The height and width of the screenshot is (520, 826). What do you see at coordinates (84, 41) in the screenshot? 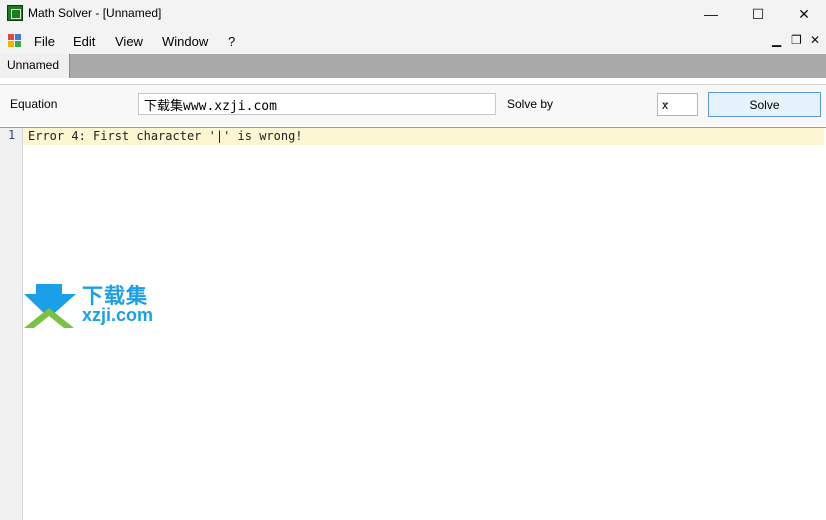
I see `menu-edit: Edit` at bounding box center [84, 41].